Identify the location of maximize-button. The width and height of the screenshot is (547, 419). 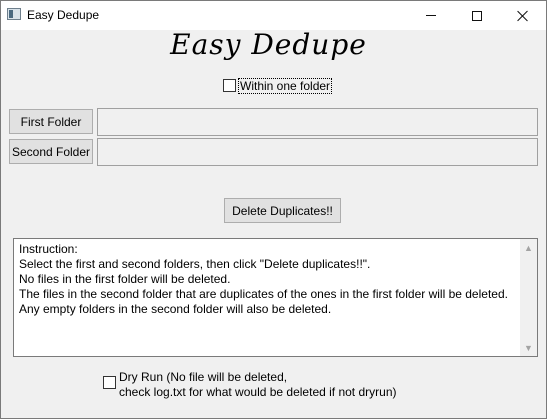
(477, 15).